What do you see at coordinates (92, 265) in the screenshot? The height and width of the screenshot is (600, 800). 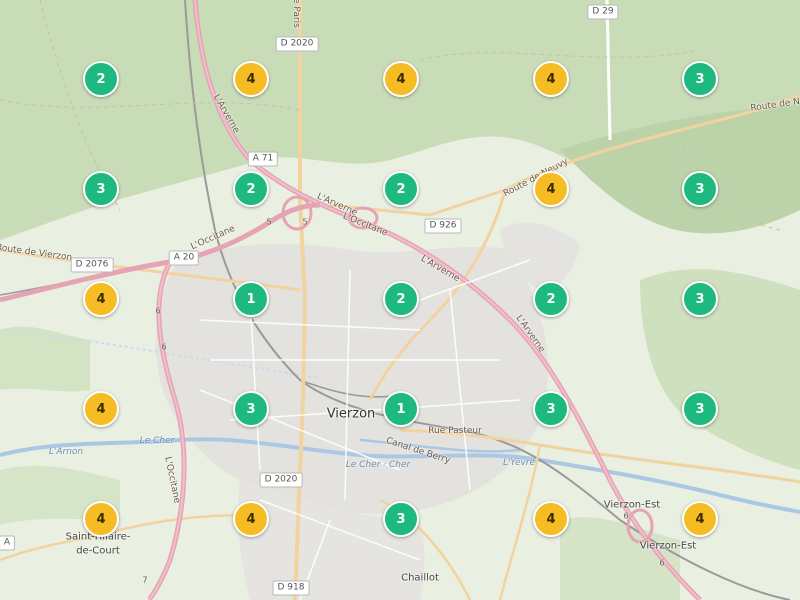 I see `route-shield: D 2076` at bounding box center [92, 265].